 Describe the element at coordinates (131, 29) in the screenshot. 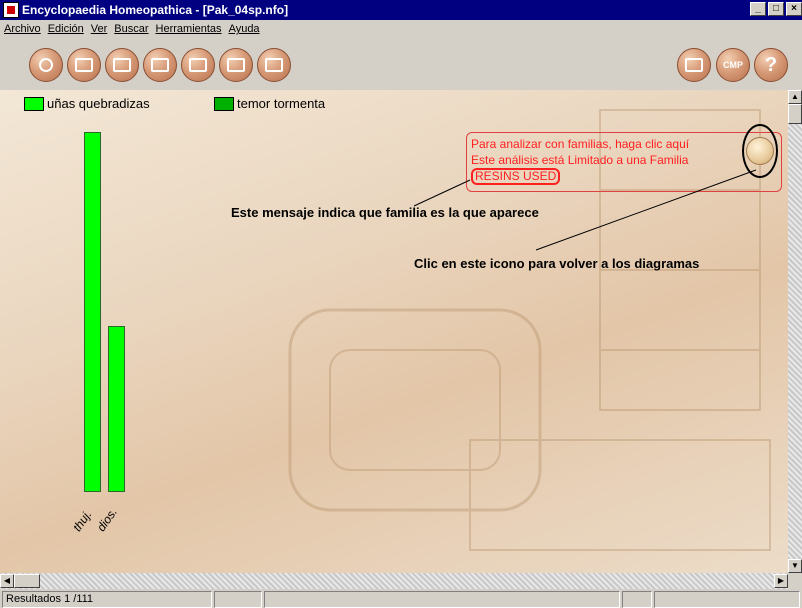

I see `menu-buscar: Buscar` at that location.